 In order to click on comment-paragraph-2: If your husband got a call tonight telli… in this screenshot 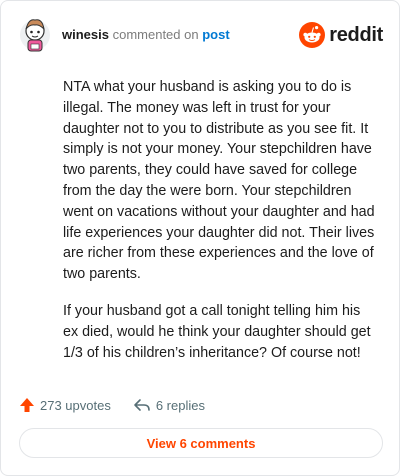, I will do `click(217, 331)`.